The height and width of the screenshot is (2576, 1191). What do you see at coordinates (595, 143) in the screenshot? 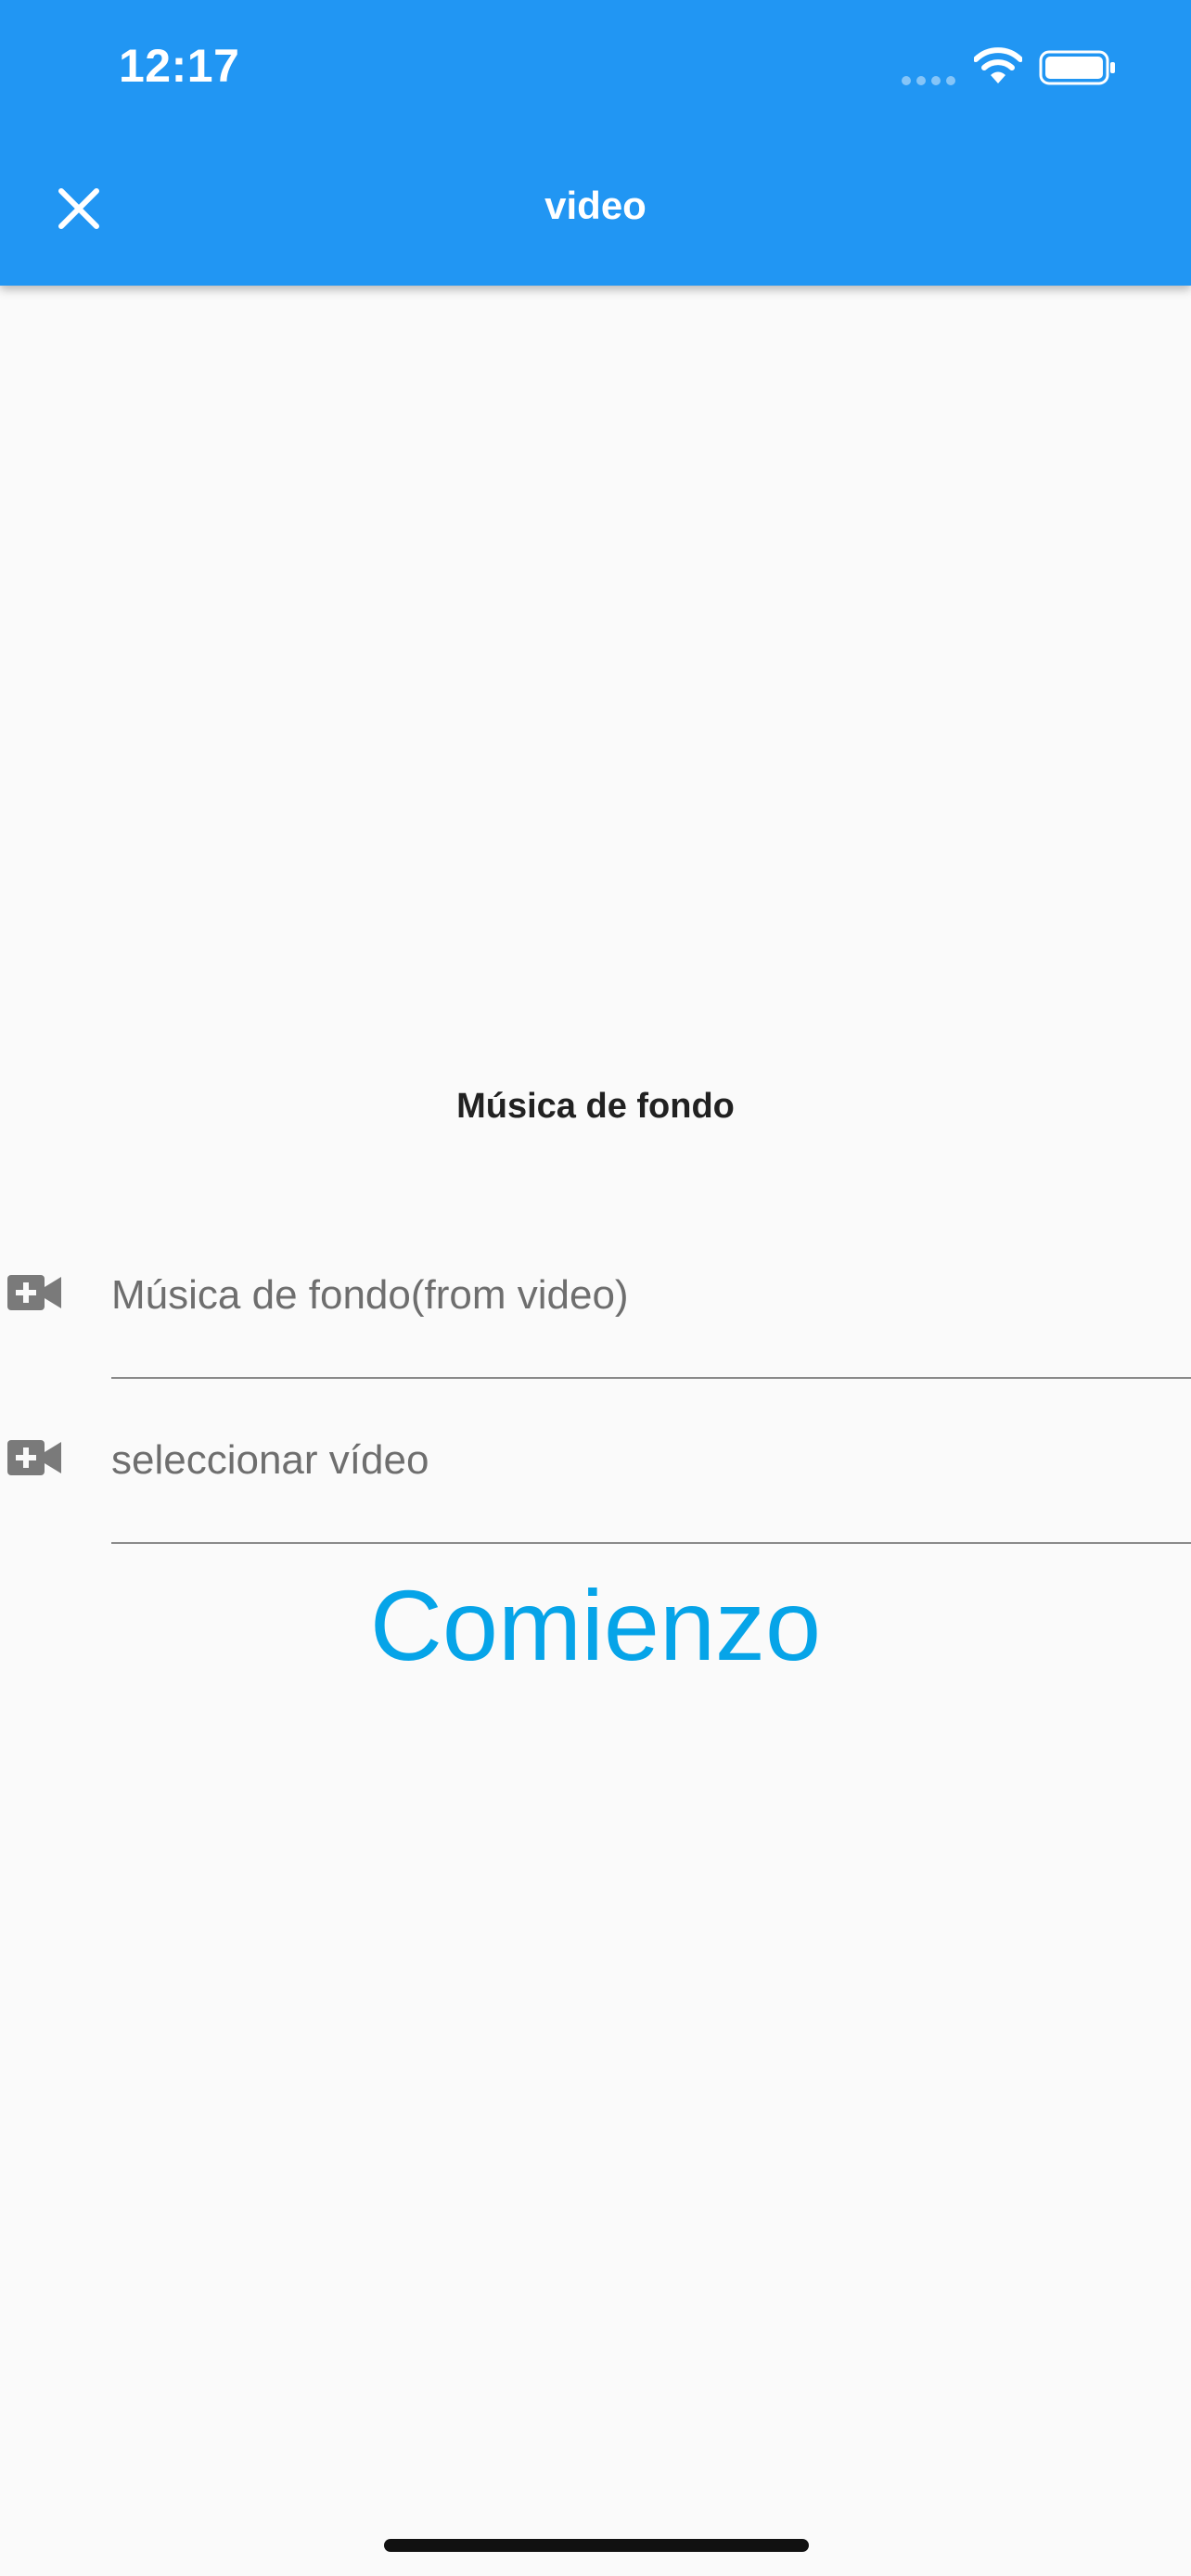
I see `app-bar: 12:17 video` at bounding box center [595, 143].